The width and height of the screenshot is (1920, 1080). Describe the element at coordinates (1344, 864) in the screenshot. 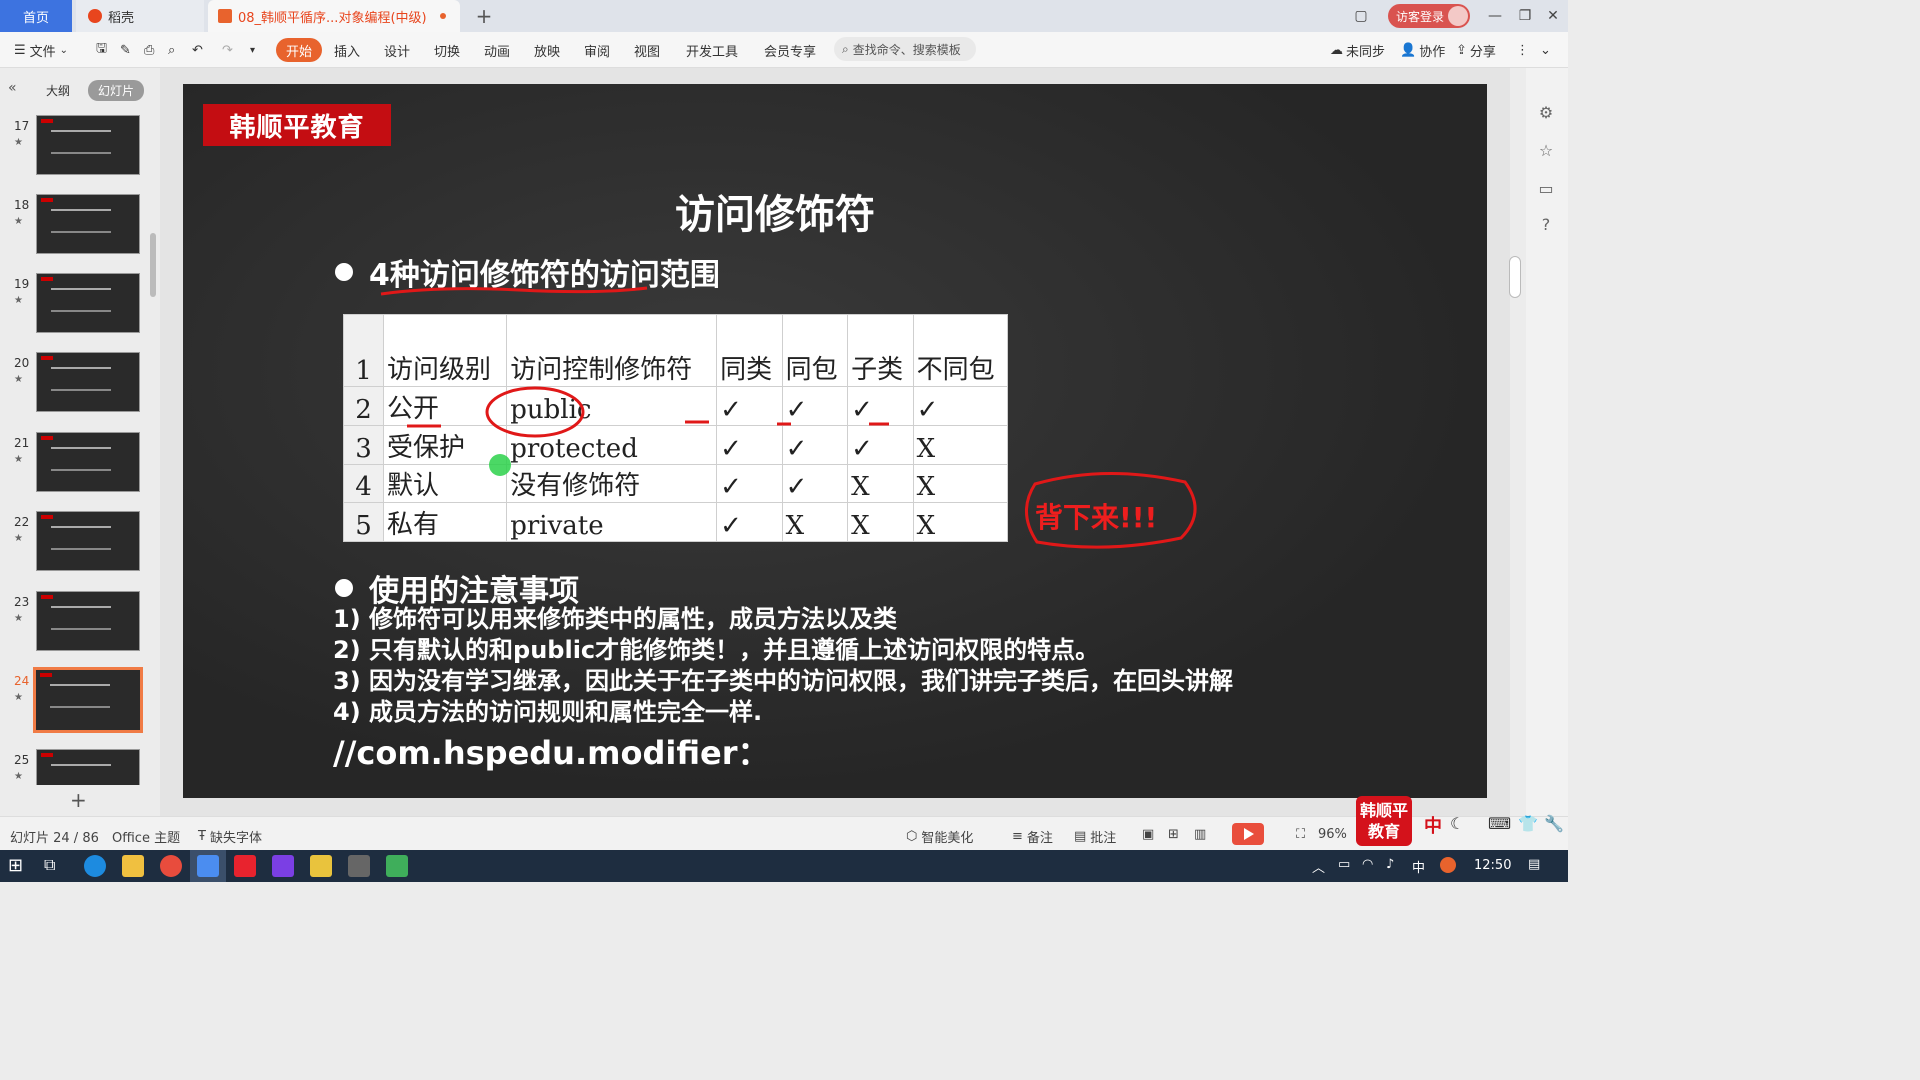

I see `battery-icon: ▭` at that location.